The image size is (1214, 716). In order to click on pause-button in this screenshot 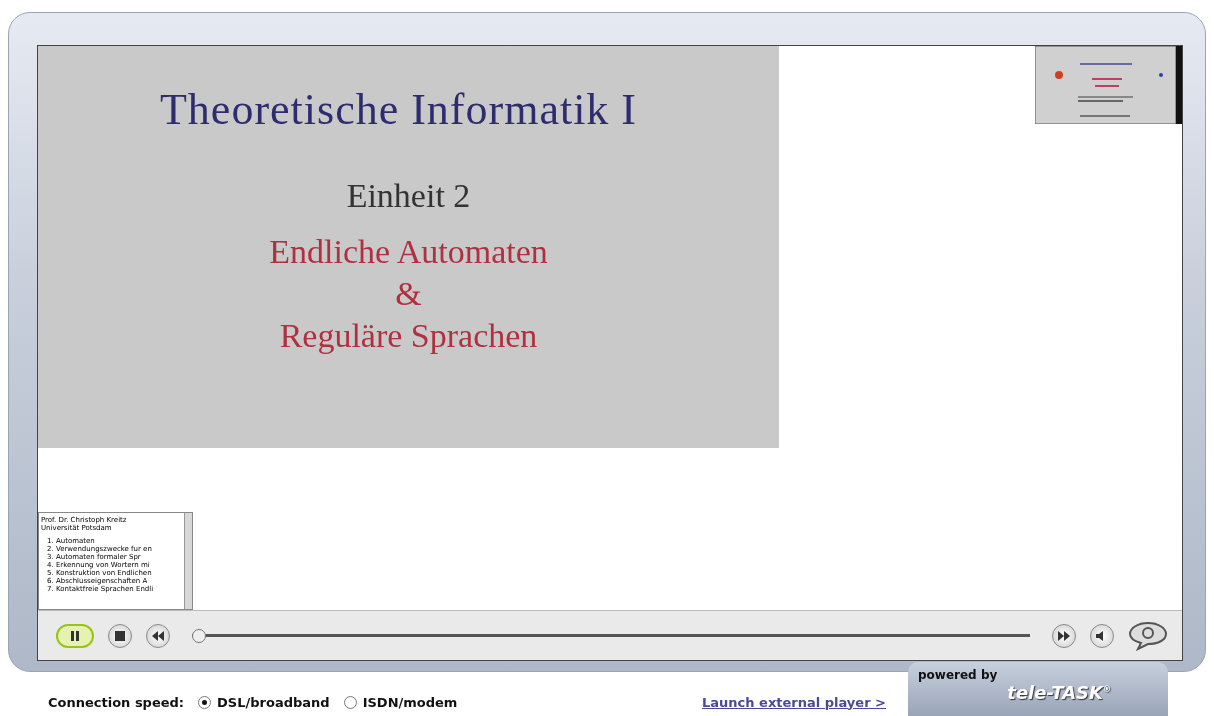, I will do `click(75, 635)`.